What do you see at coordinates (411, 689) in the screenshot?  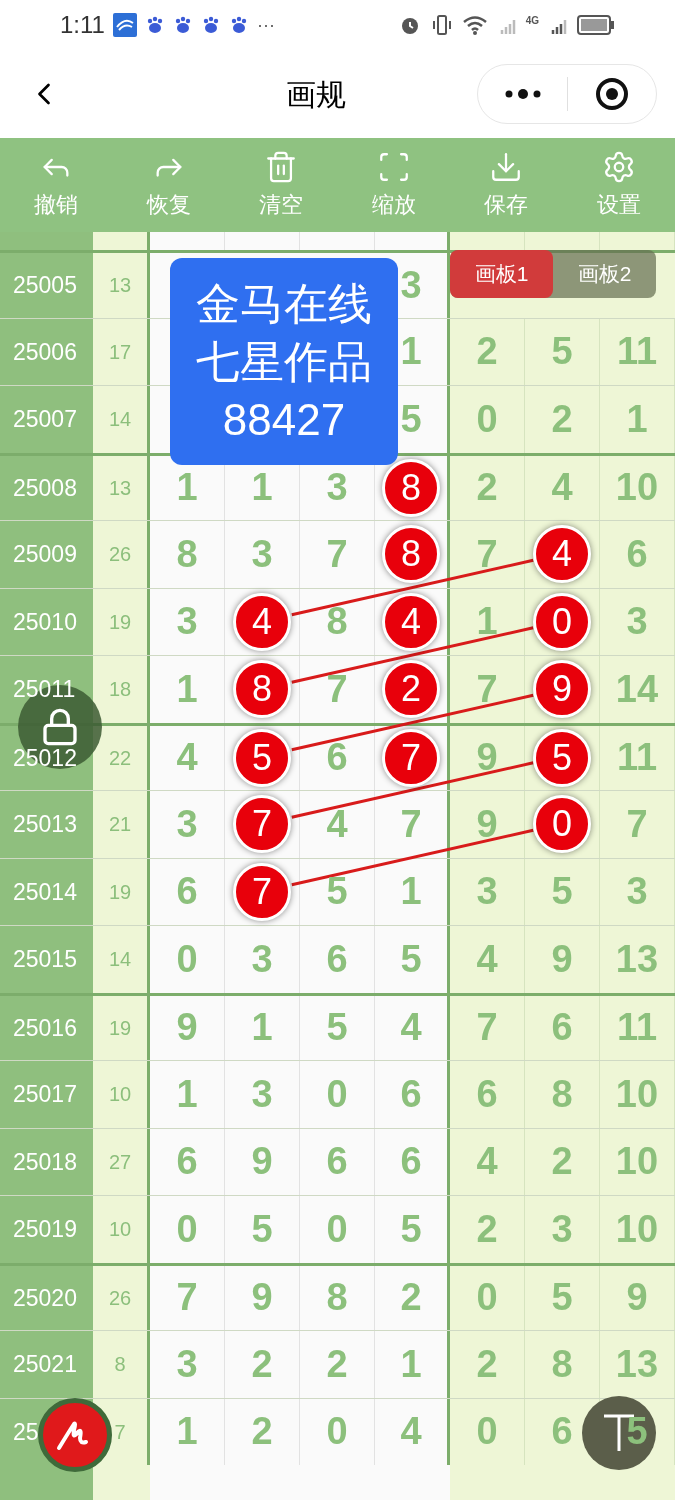 I see `circled-number: 2` at bounding box center [411, 689].